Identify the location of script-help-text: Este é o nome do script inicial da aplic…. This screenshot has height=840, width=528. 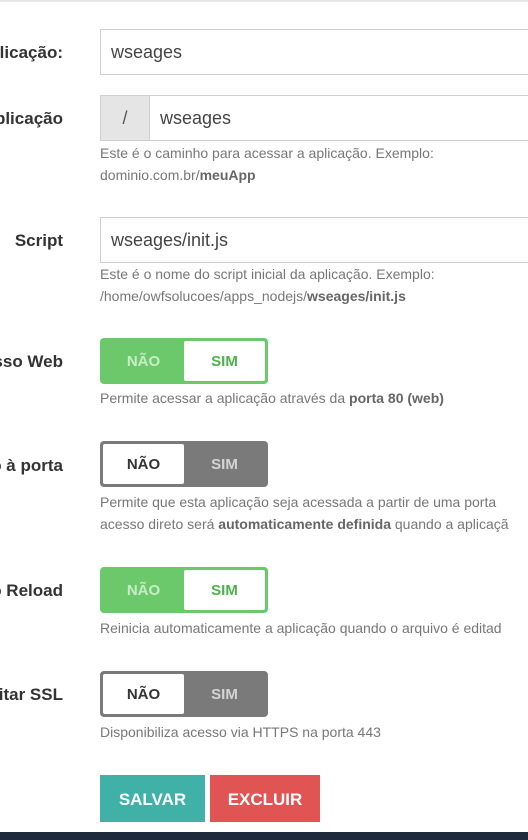
(267, 274).